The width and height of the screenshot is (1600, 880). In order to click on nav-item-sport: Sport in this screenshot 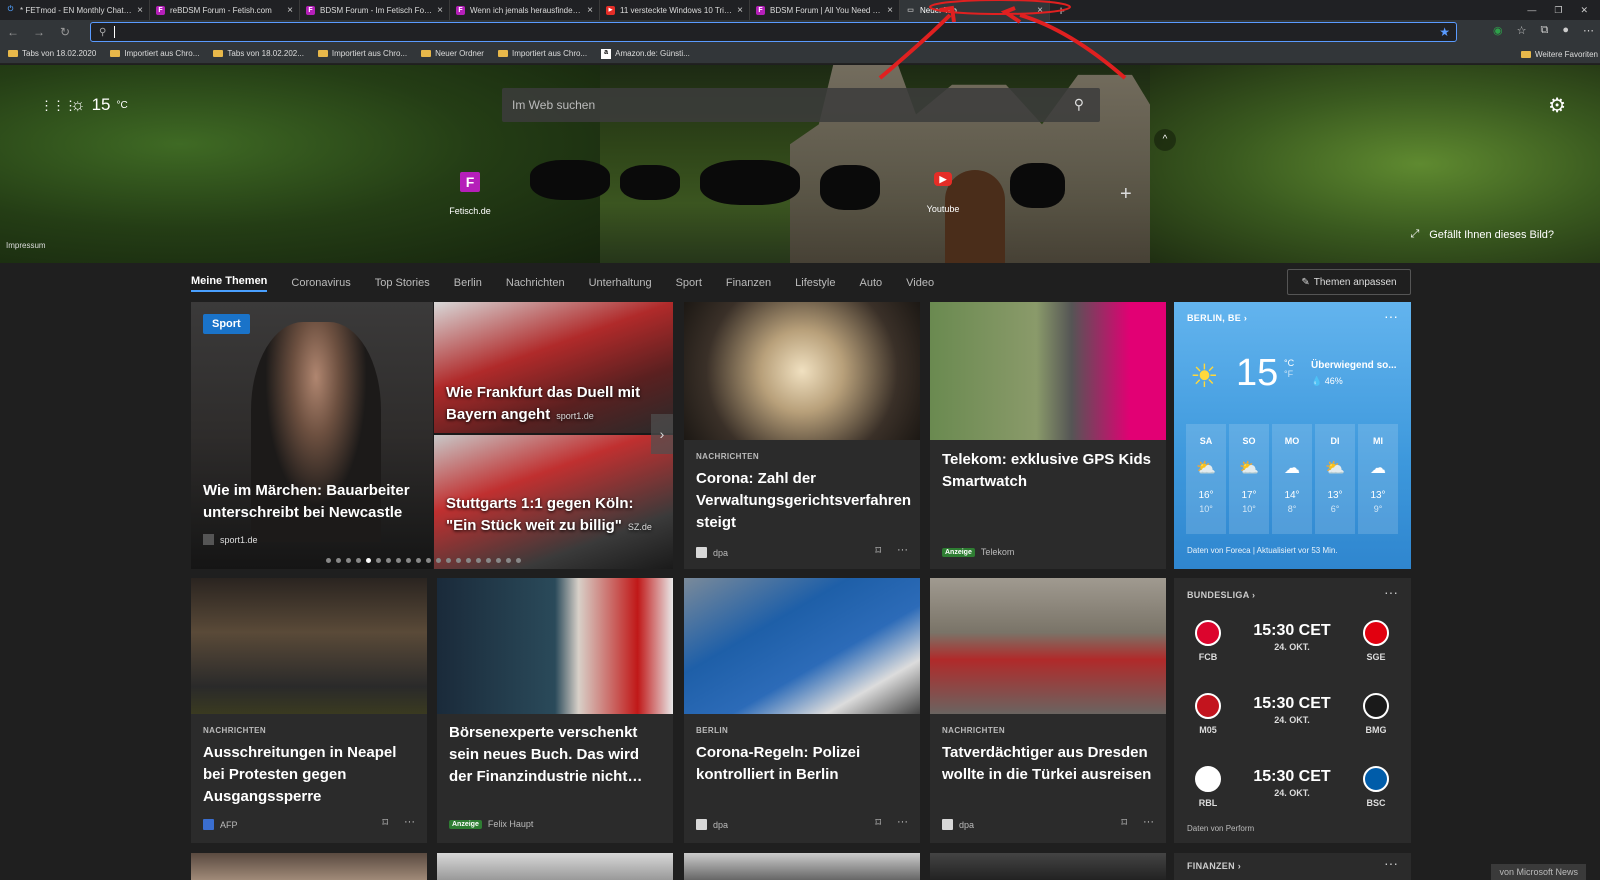, I will do `click(689, 283)`.